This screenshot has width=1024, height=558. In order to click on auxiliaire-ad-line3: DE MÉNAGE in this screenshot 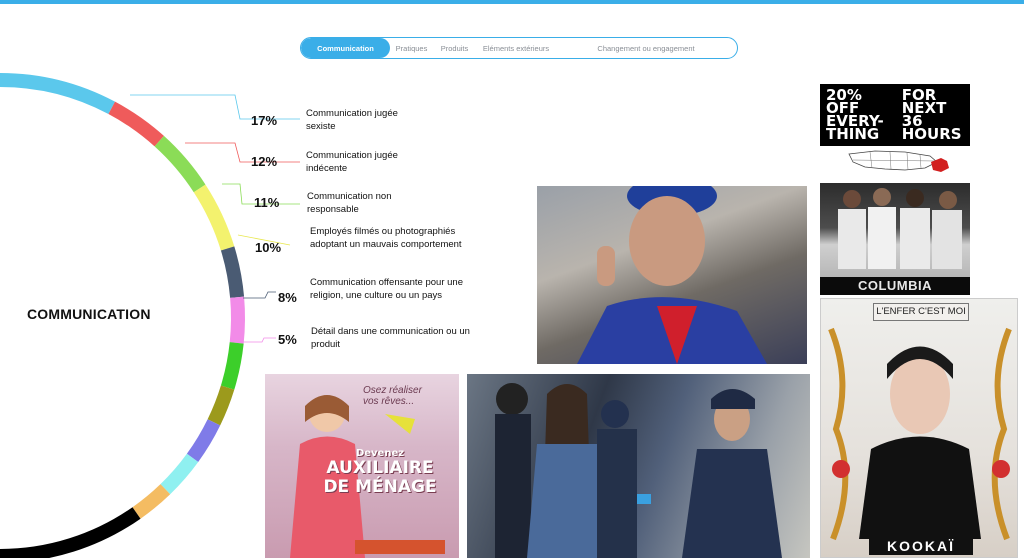, I will do `click(380, 487)`.